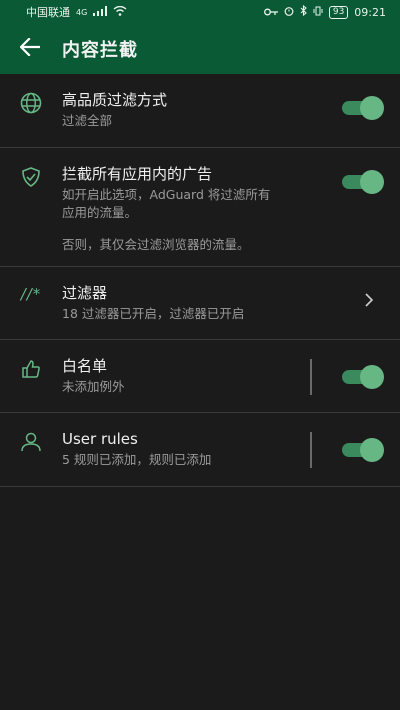  What do you see at coordinates (48, 12) in the screenshot?
I see `carrier-label: 中国联通` at bounding box center [48, 12].